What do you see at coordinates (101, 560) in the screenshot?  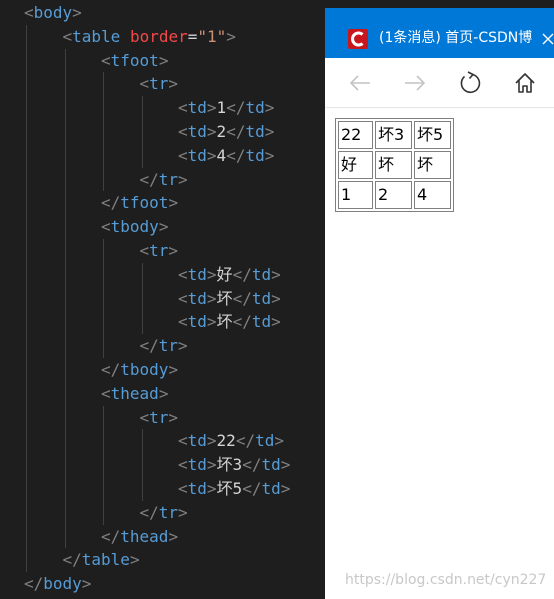 I see `code-line: </table>` at bounding box center [101, 560].